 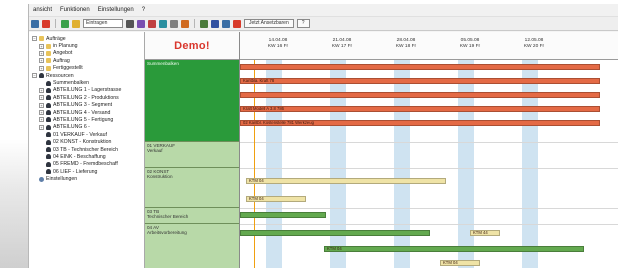 I want to click on tree-item-label: Ressourcen, so click(x=60, y=75).